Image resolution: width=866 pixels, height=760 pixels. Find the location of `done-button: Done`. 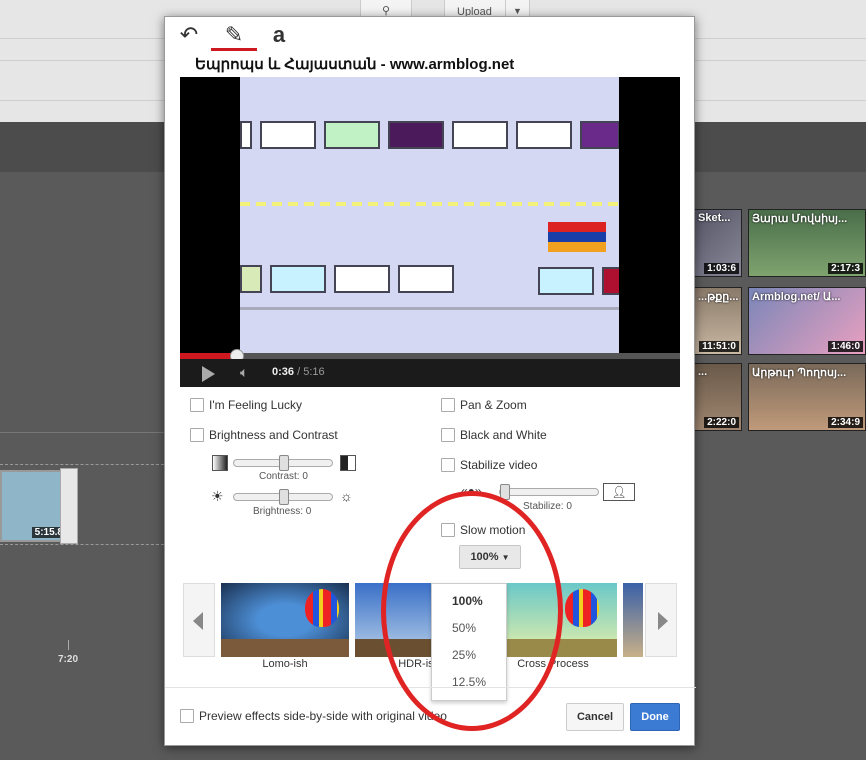

done-button: Done is located at coordinates (655, 717).